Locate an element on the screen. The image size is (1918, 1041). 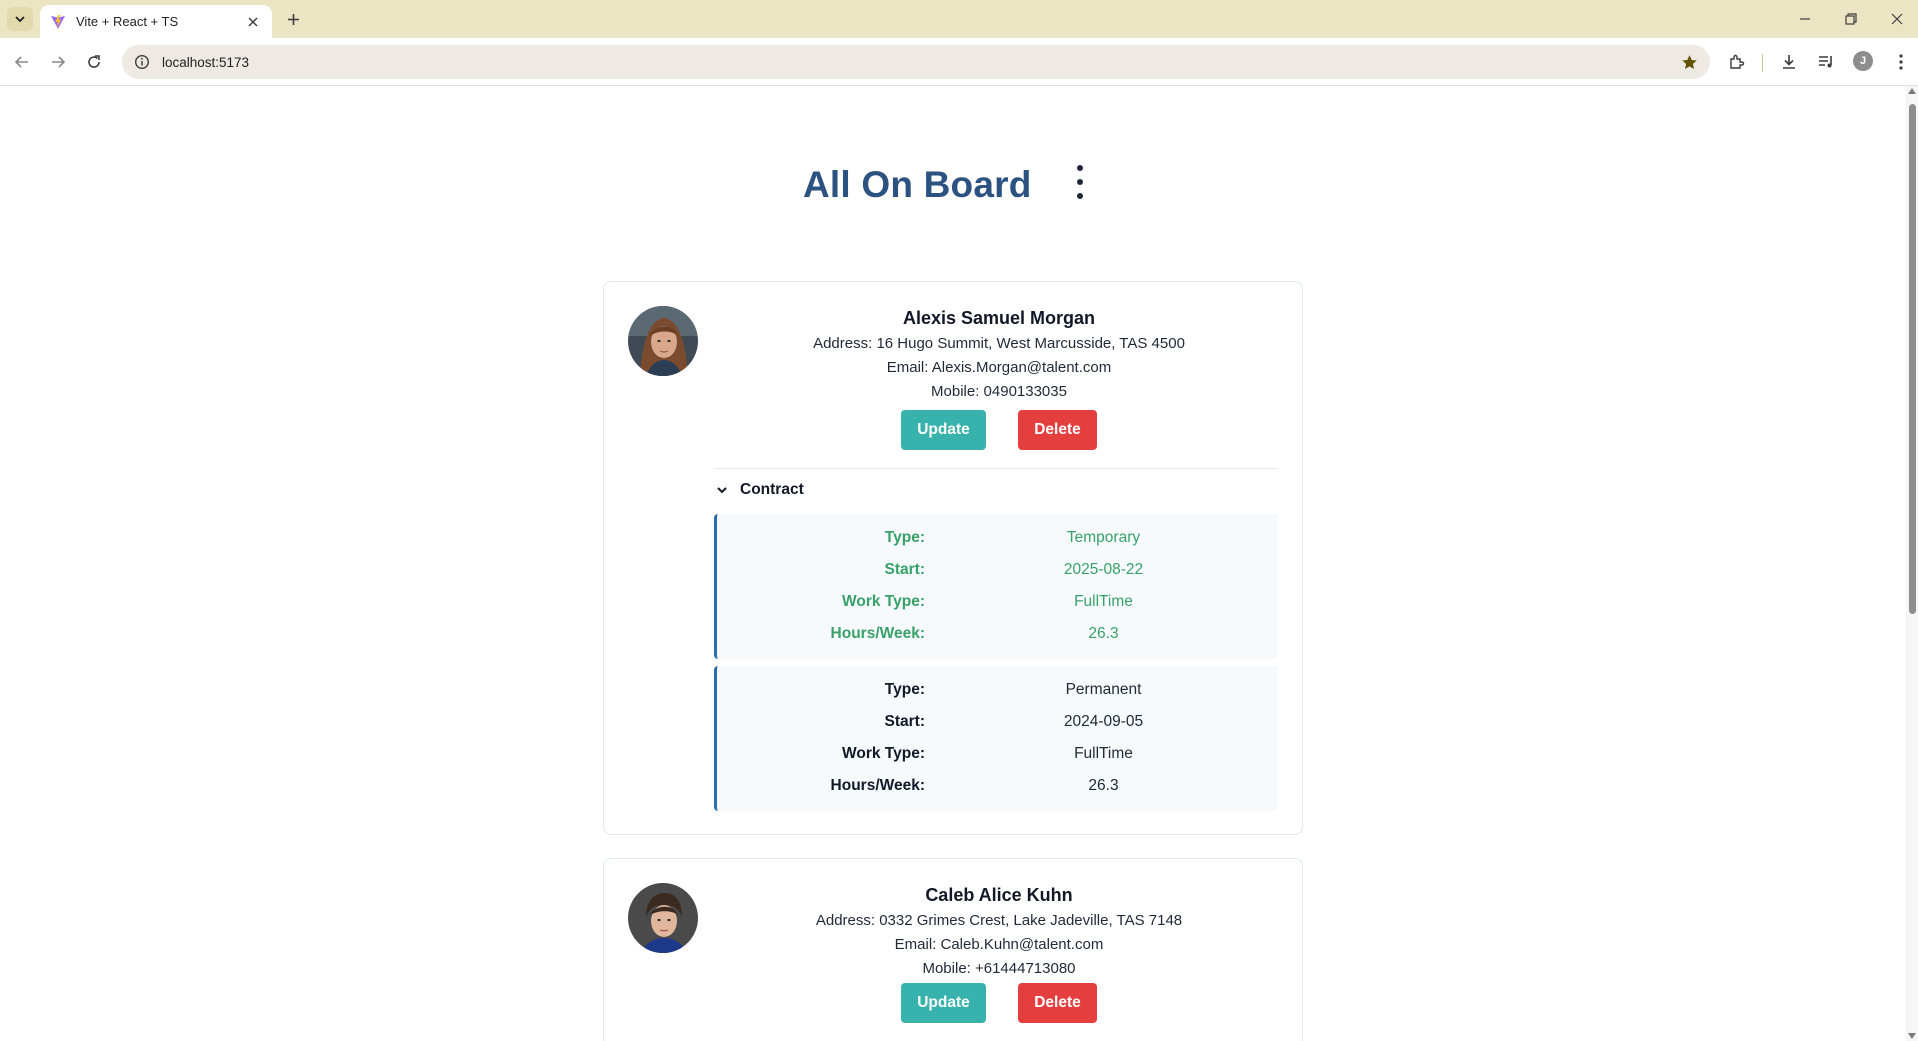
browser-tab: Vite + React + TS is located at coordinates (156, 21).